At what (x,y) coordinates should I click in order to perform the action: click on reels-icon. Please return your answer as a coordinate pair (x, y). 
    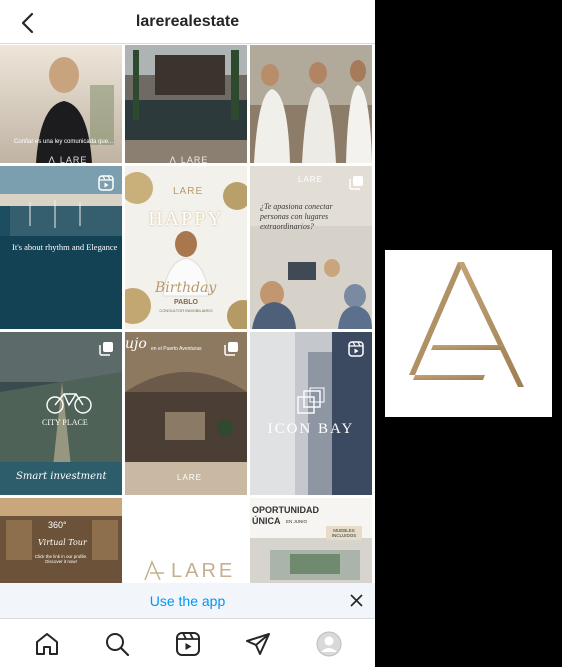
    Looking at the image, I should click on (188, 644).